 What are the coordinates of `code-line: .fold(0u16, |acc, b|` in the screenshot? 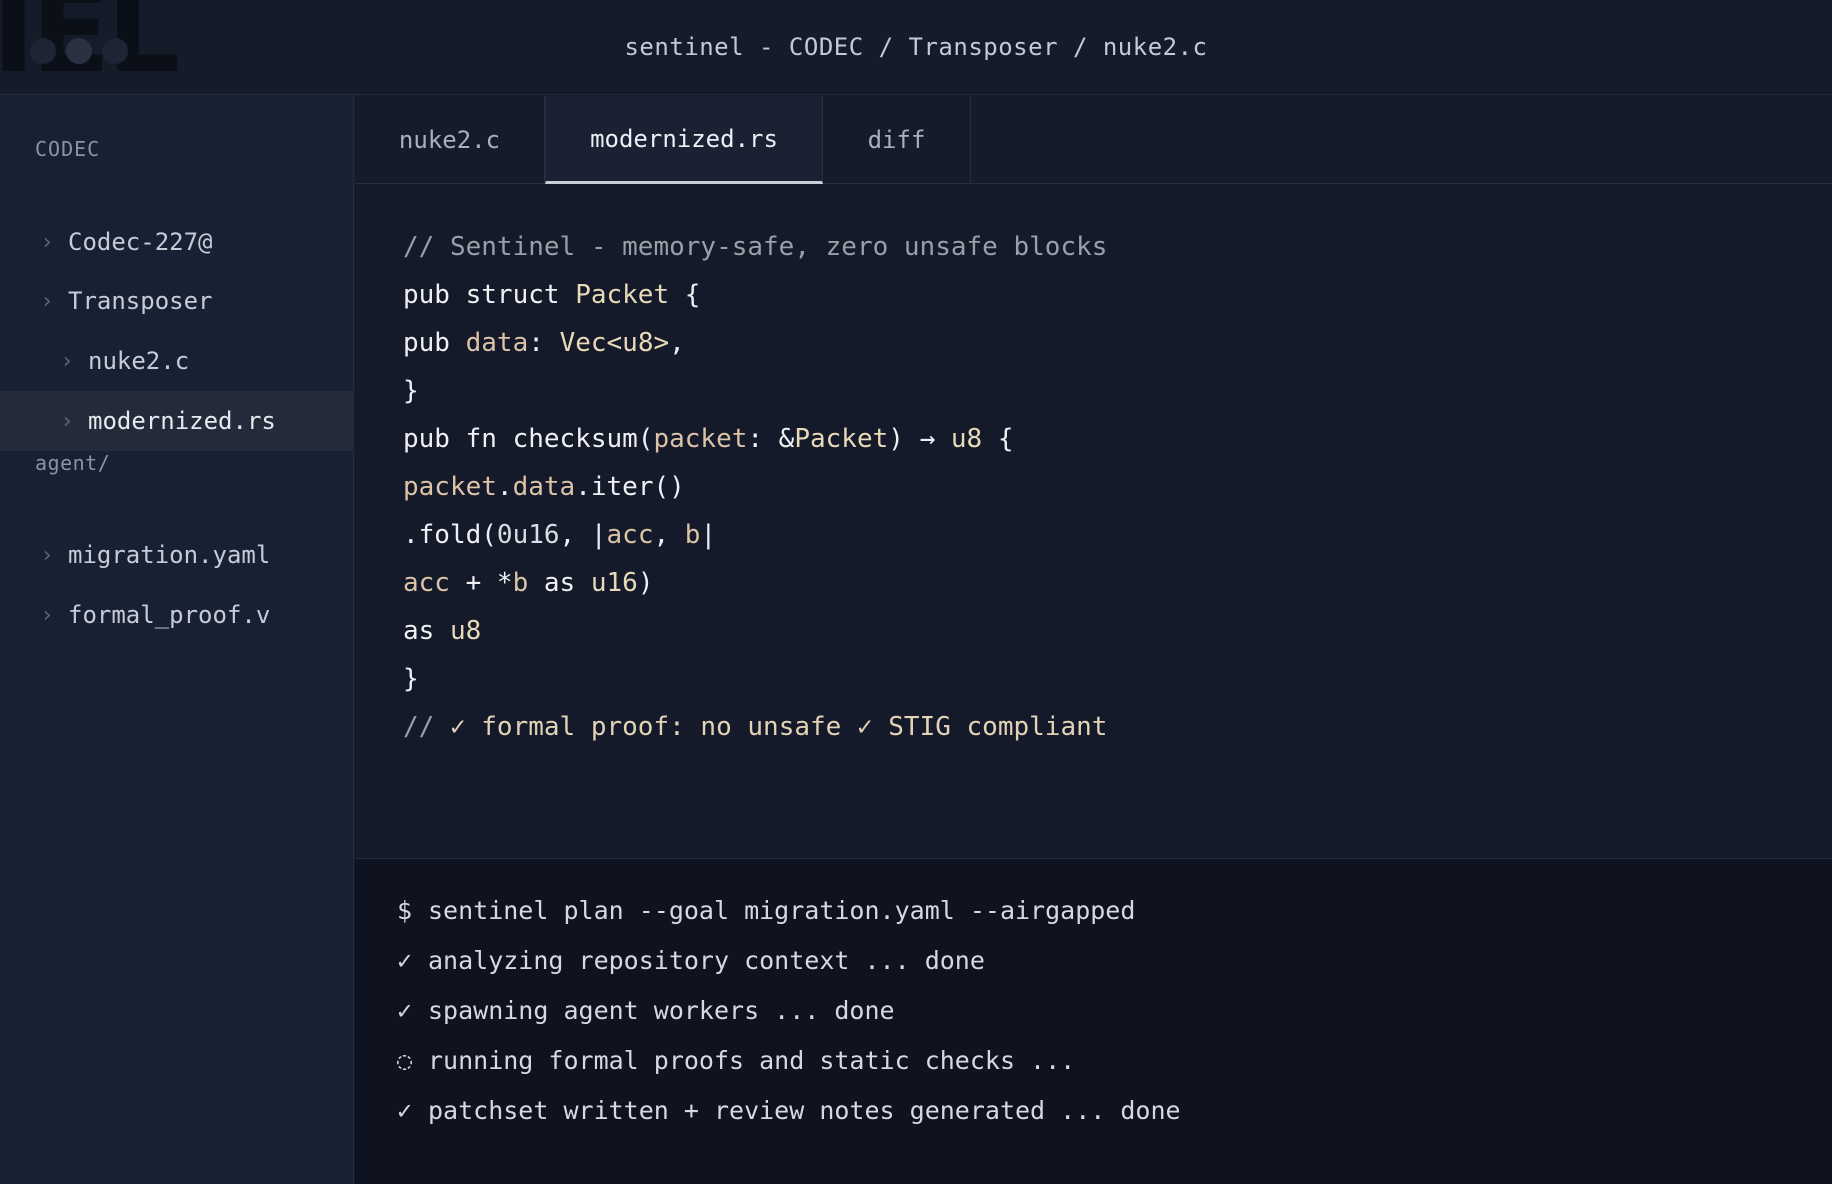 It's located at (559, 535).